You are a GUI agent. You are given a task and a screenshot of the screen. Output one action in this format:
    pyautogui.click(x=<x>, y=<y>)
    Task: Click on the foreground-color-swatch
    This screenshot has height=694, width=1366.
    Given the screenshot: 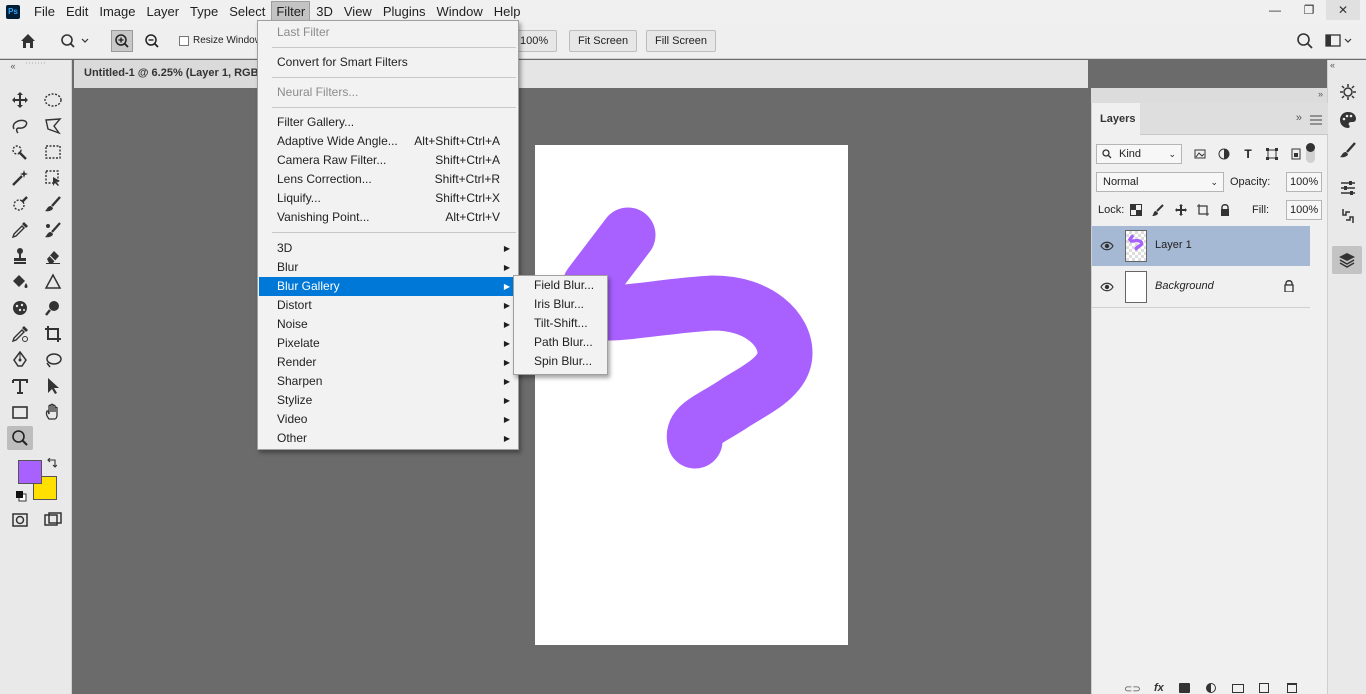 What is the action you would take?
    pyautogui.click(x=30, y=472)
    